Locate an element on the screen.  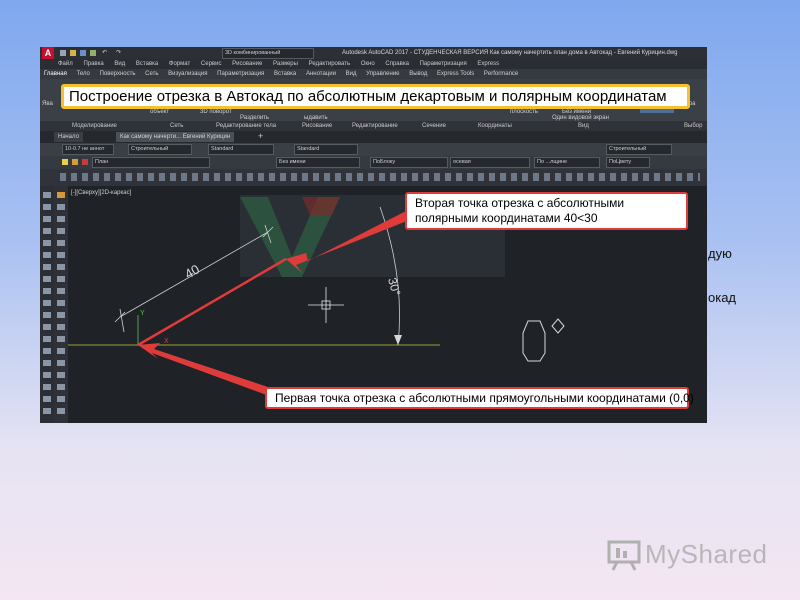
dimension-tick-start is located at coordinates (122, 320).